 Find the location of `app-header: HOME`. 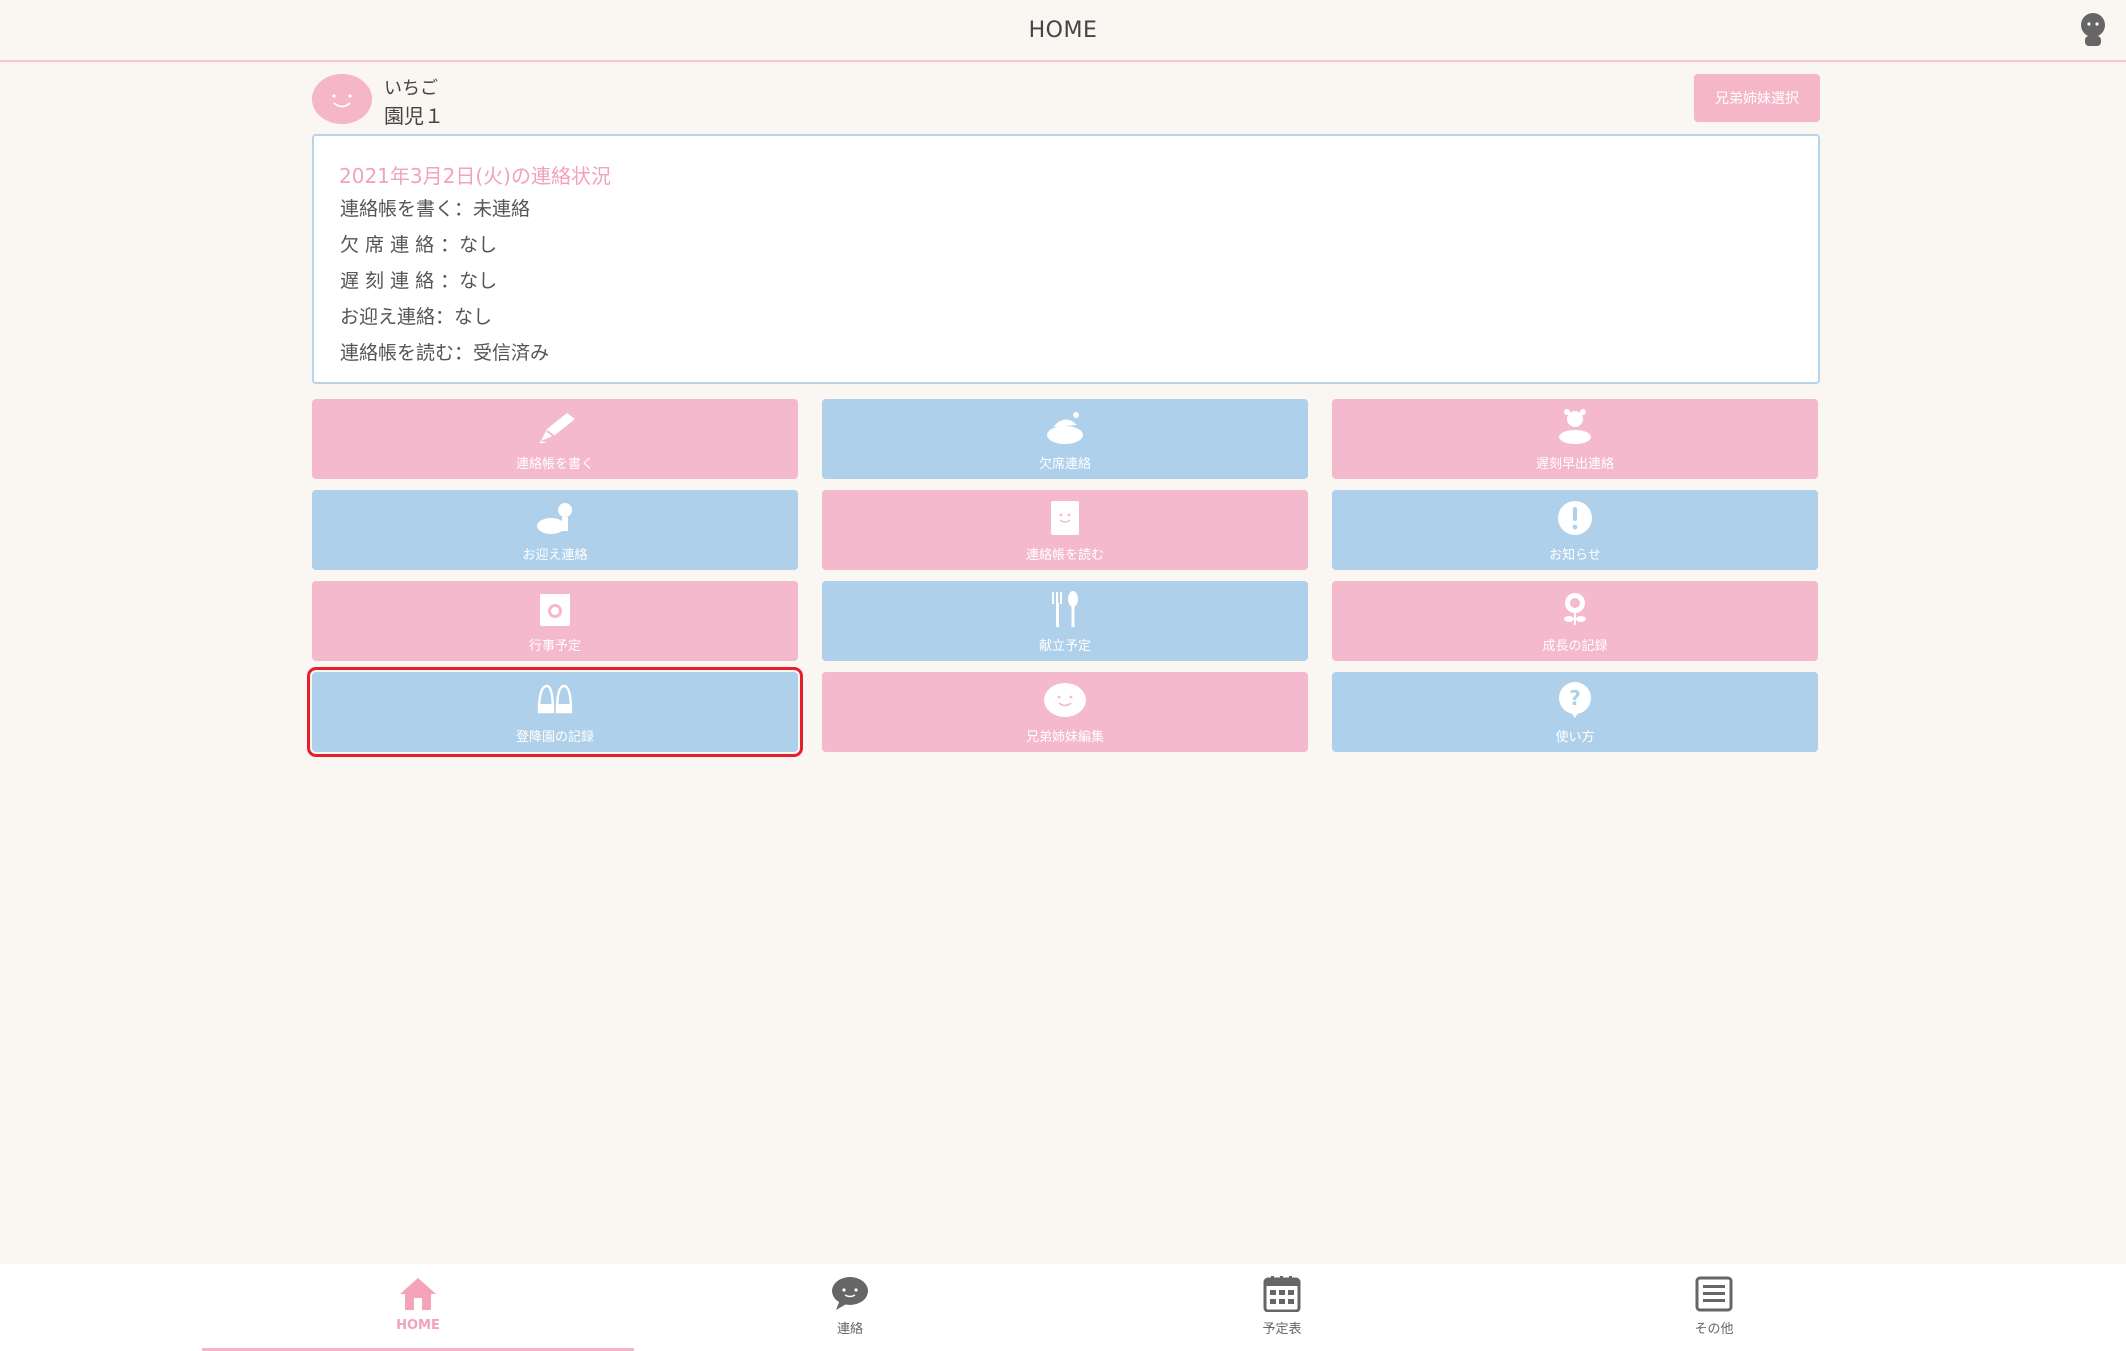

app-header: HOME is located at coordinates (1063, 31).